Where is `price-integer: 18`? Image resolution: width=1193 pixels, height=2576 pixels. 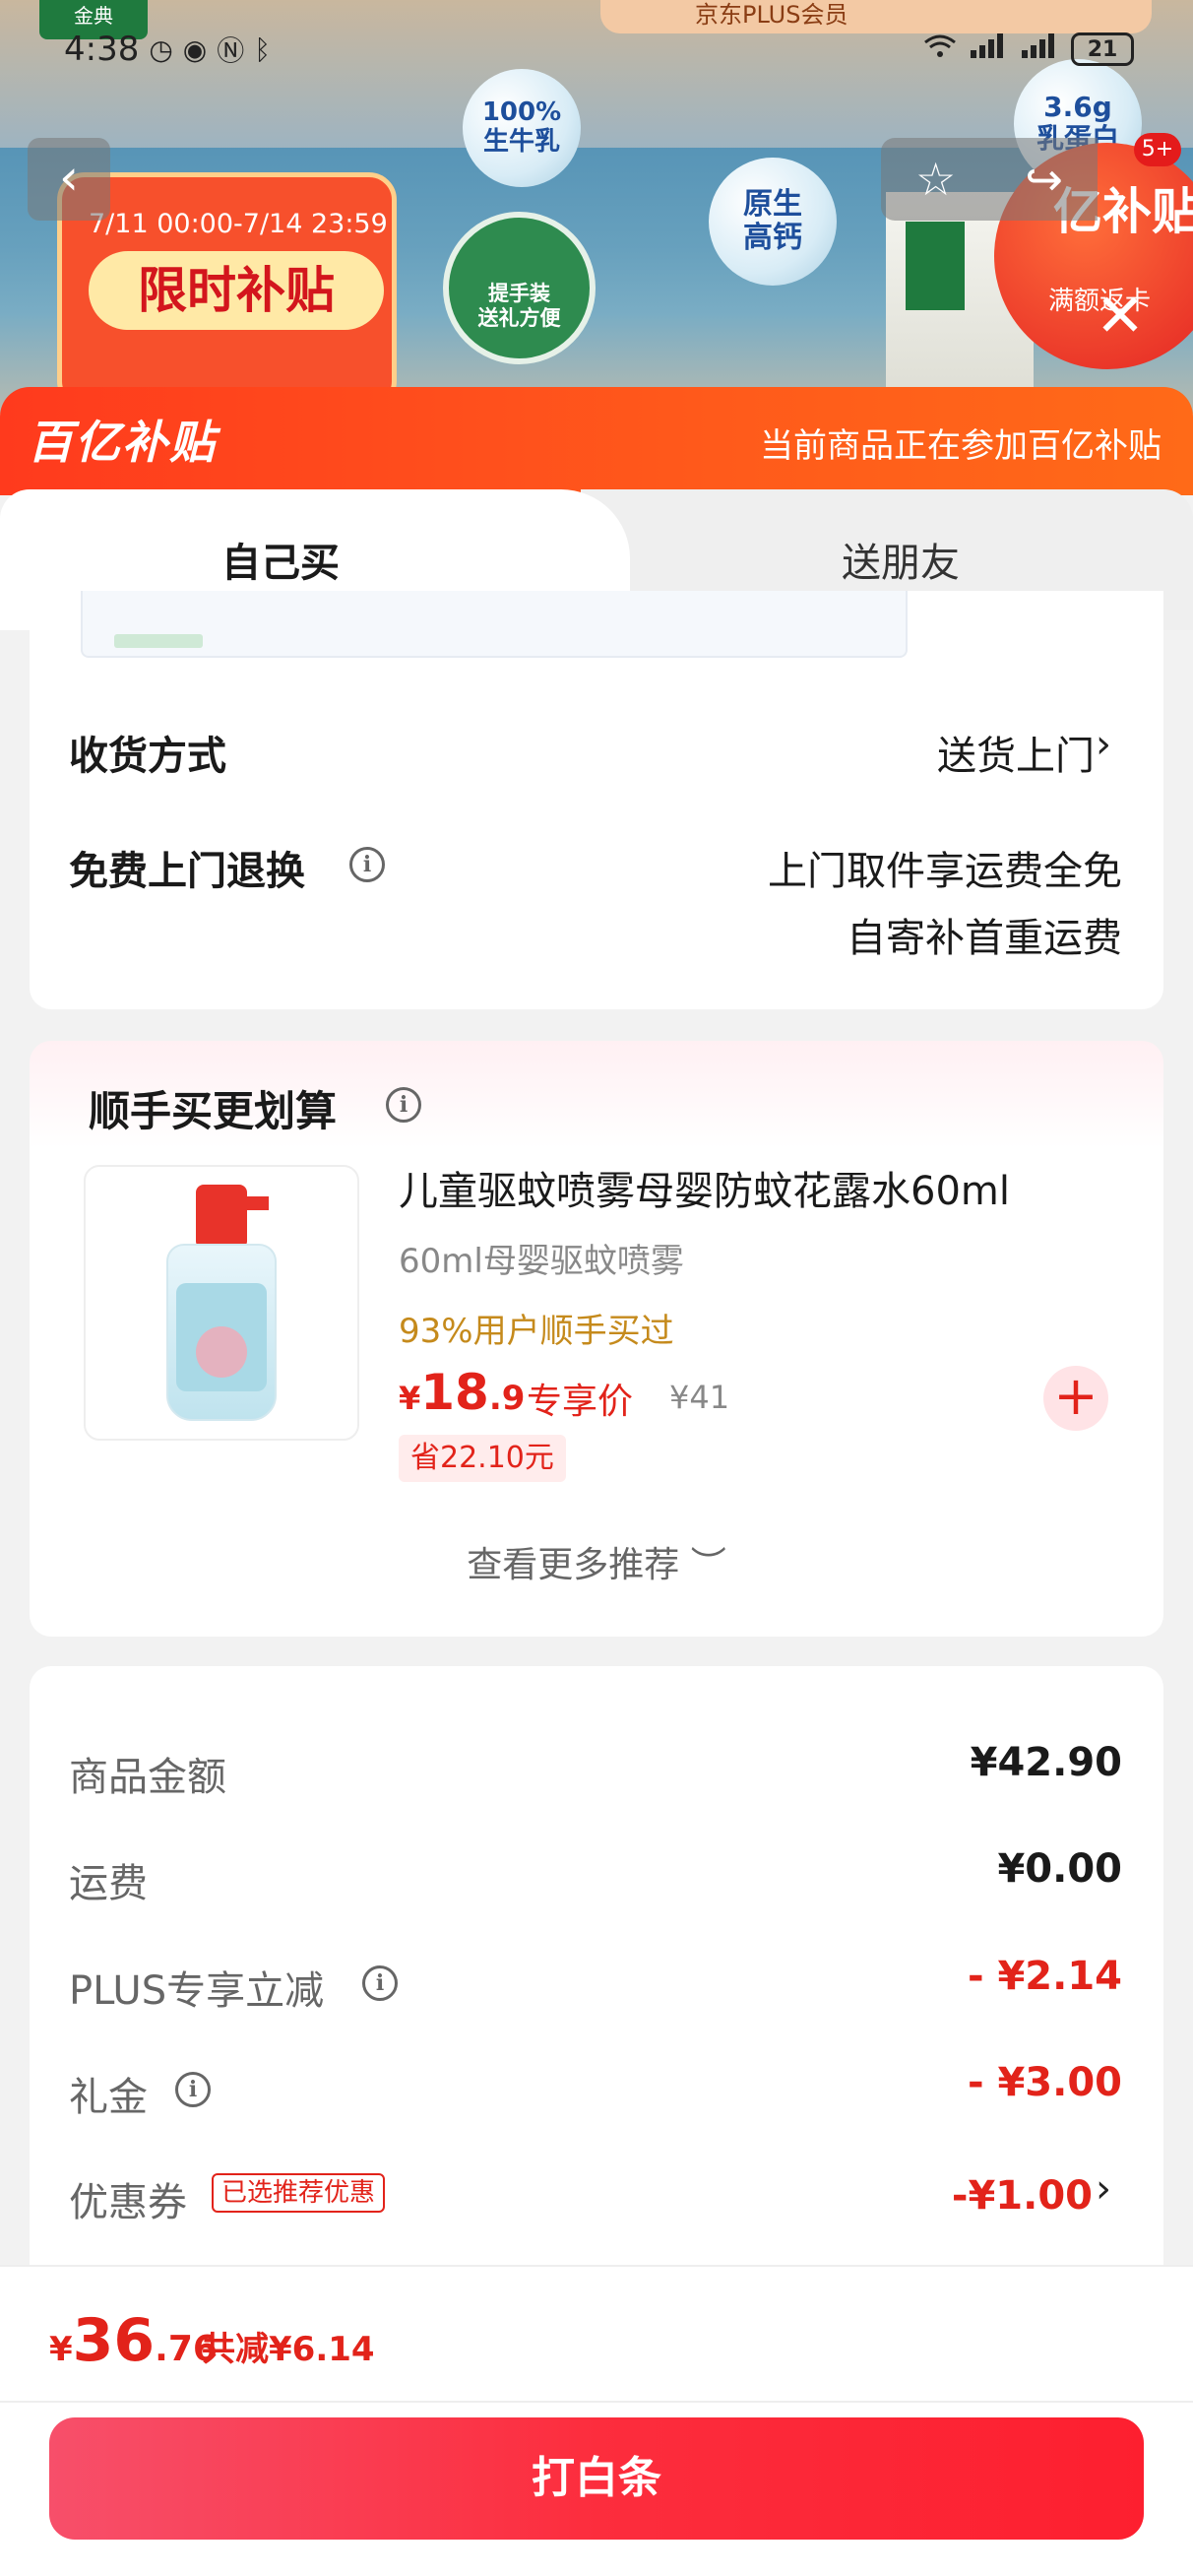 price-integer: 18 is located at coordinates (454, 1392).